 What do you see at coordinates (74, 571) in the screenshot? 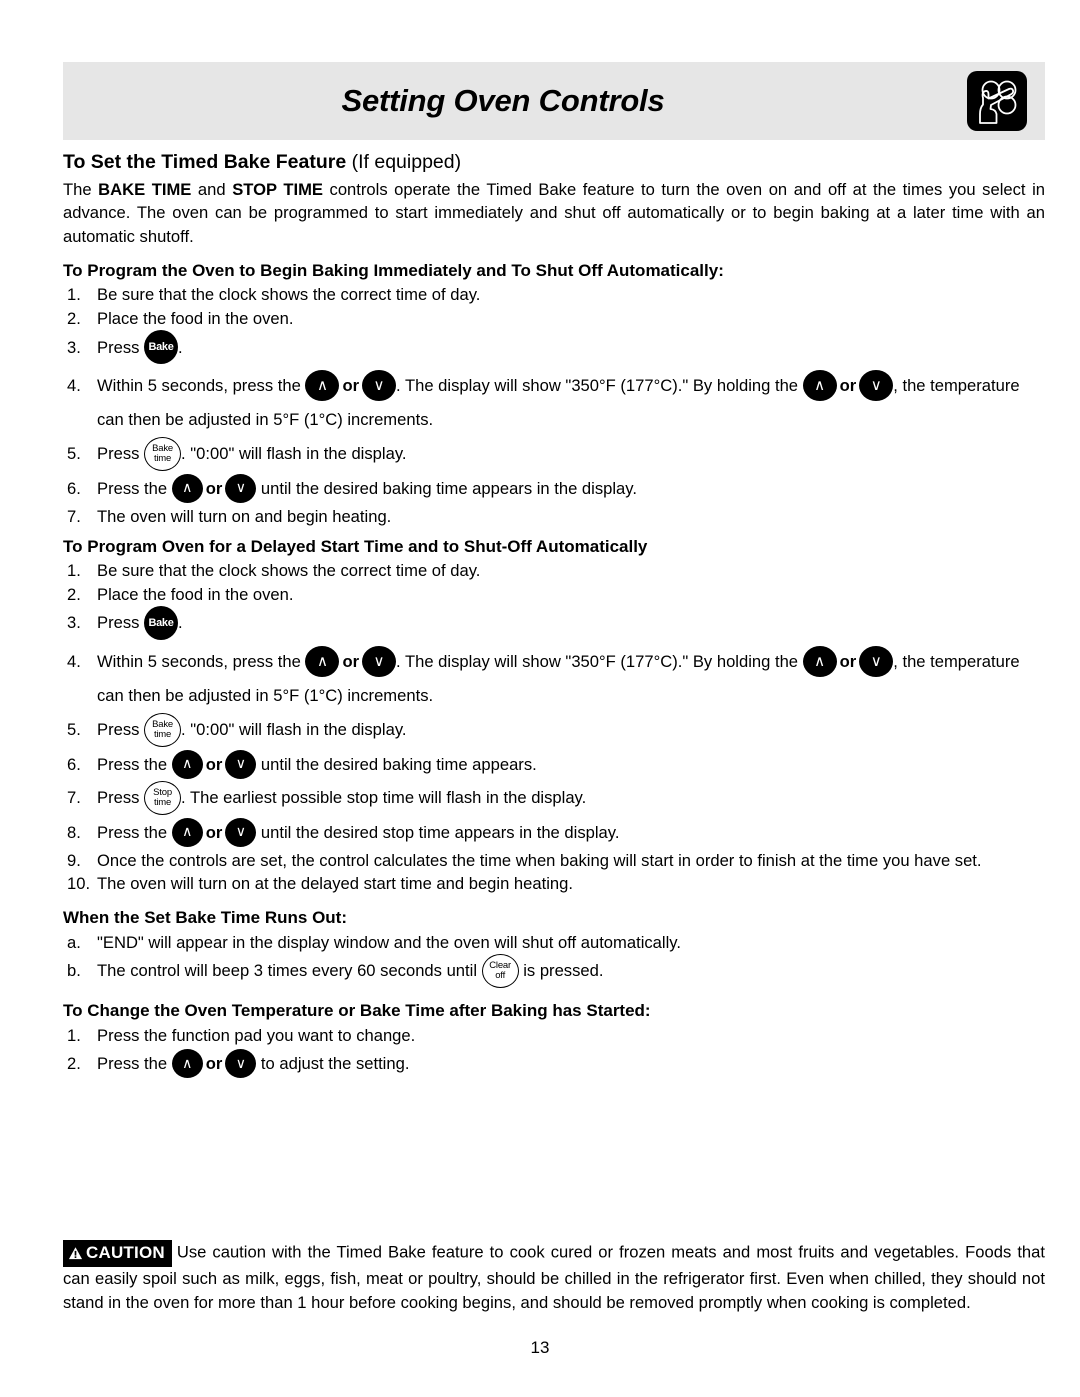
I see `list-item-number: 1.` at bounding box center [74, 571].